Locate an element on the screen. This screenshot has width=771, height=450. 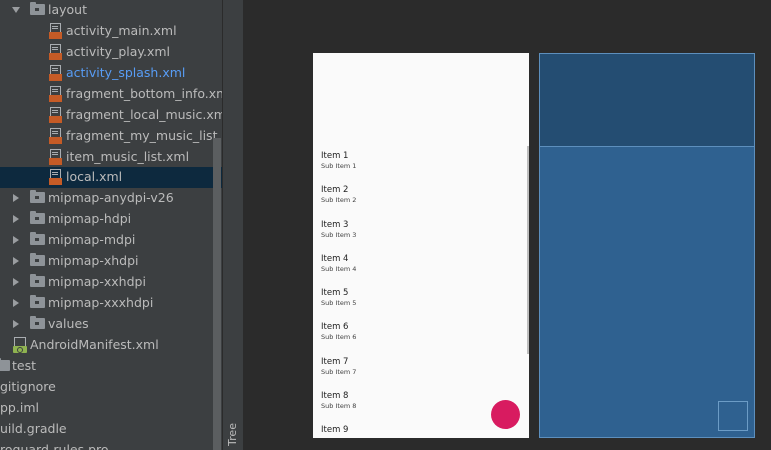
tree-item-label: item_music_list.xml is located at coordinates (128, 156).